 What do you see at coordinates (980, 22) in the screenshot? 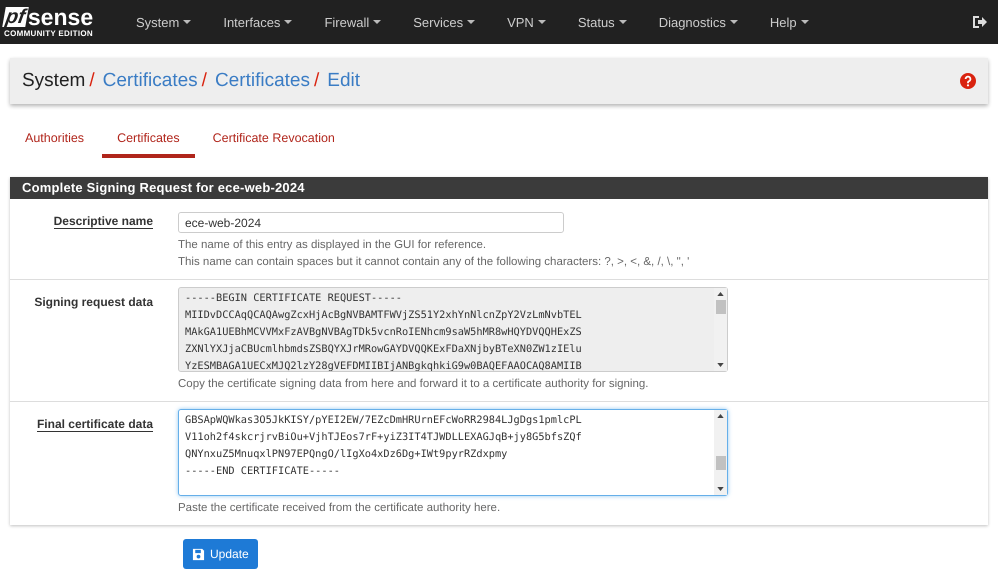
I see `logout-icon` at bounding box center [980, 22].